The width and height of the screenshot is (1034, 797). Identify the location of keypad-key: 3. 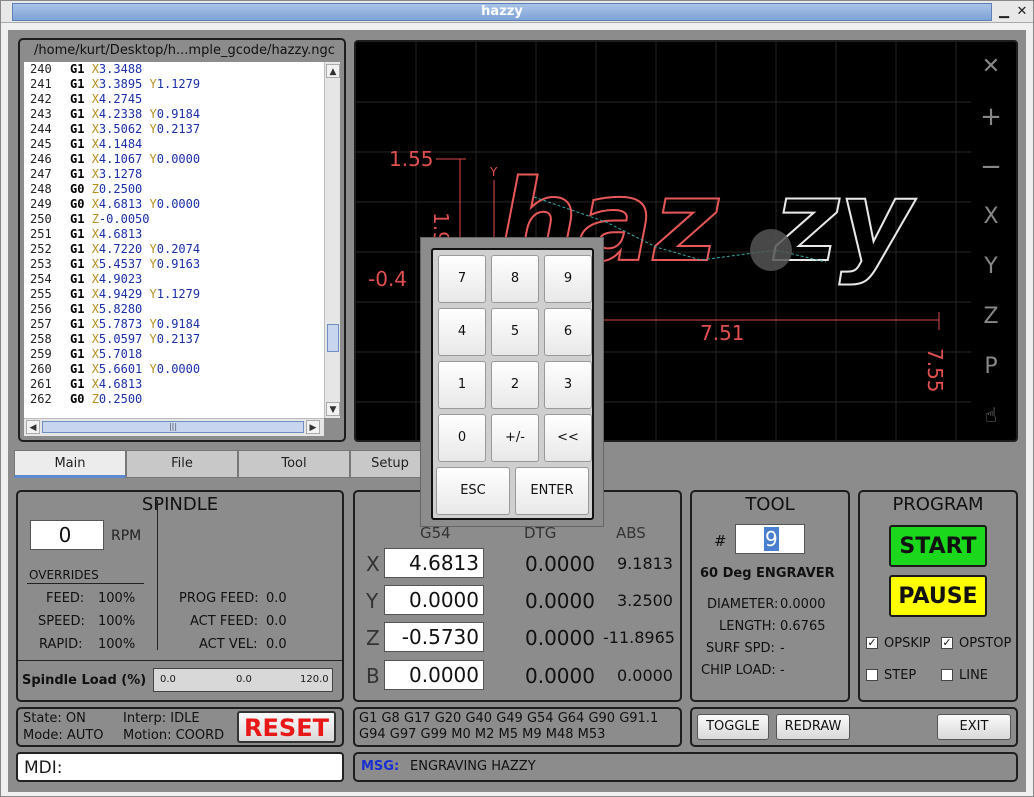
(568, 385).